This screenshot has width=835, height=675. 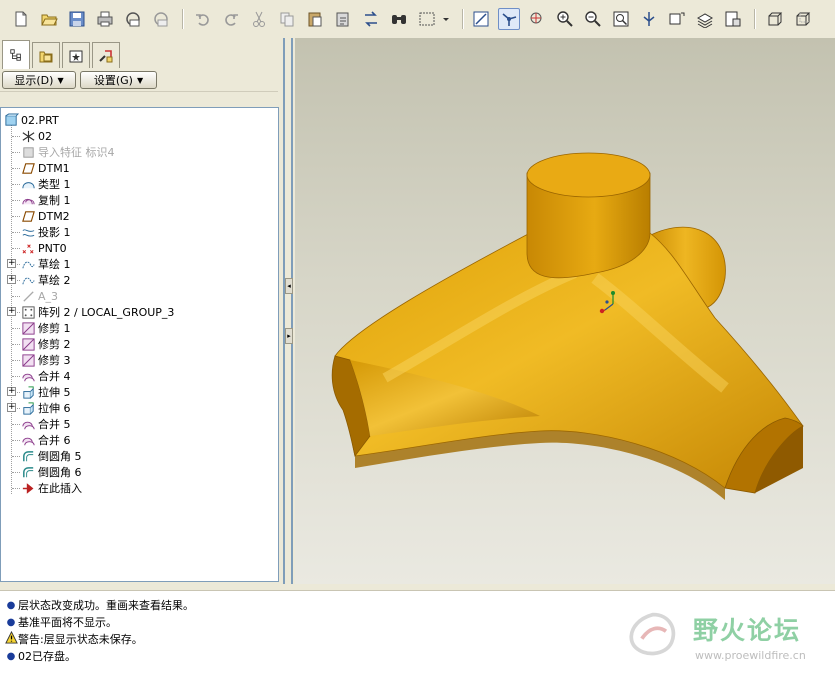 I want to click on tree-item: 02.PRT, so click(x=31, y=120).